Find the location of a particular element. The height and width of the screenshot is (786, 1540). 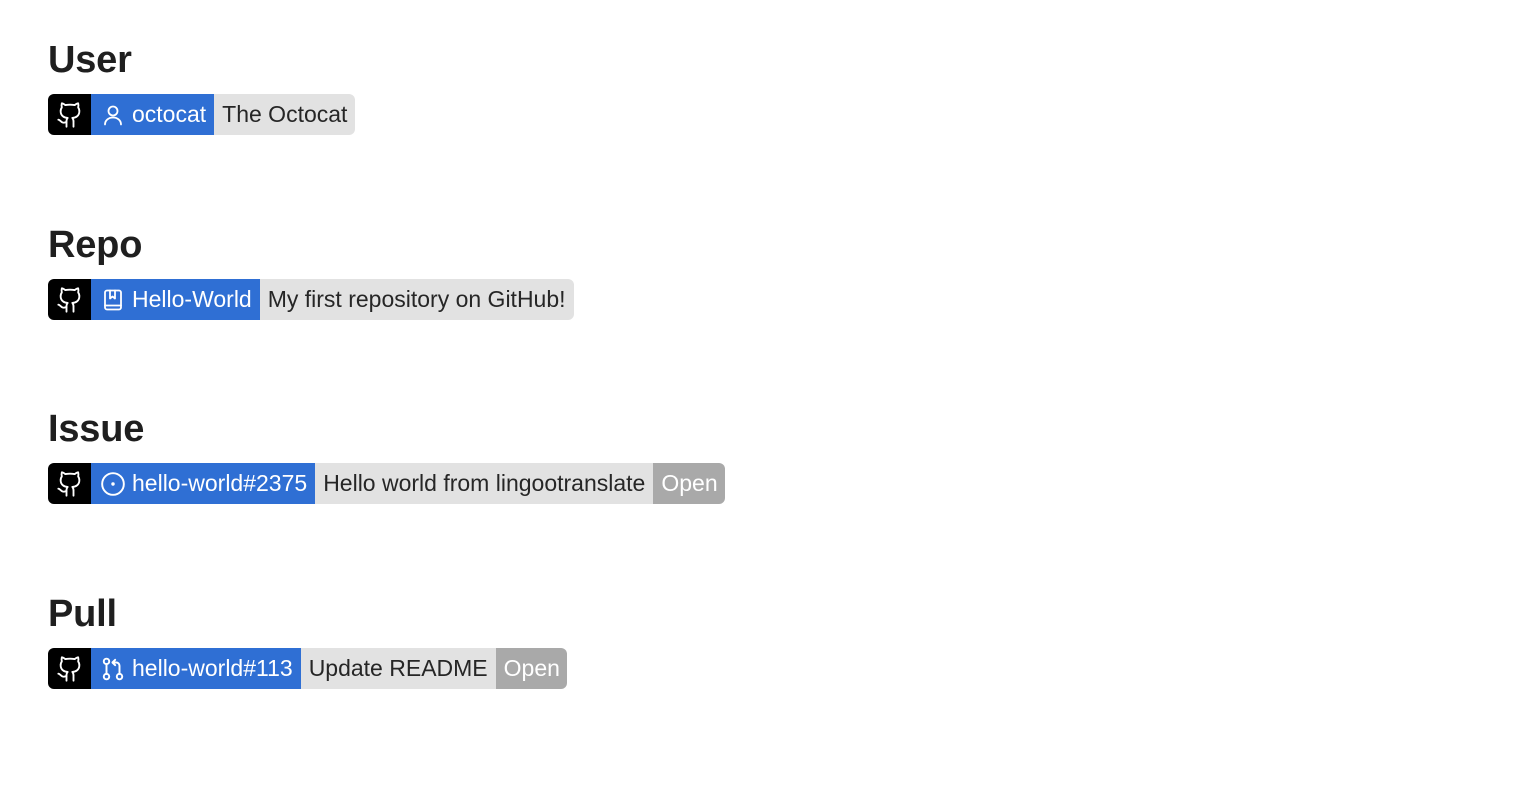

issue-ref-text: hello-world#2375 is located at coordinates (220, 483).